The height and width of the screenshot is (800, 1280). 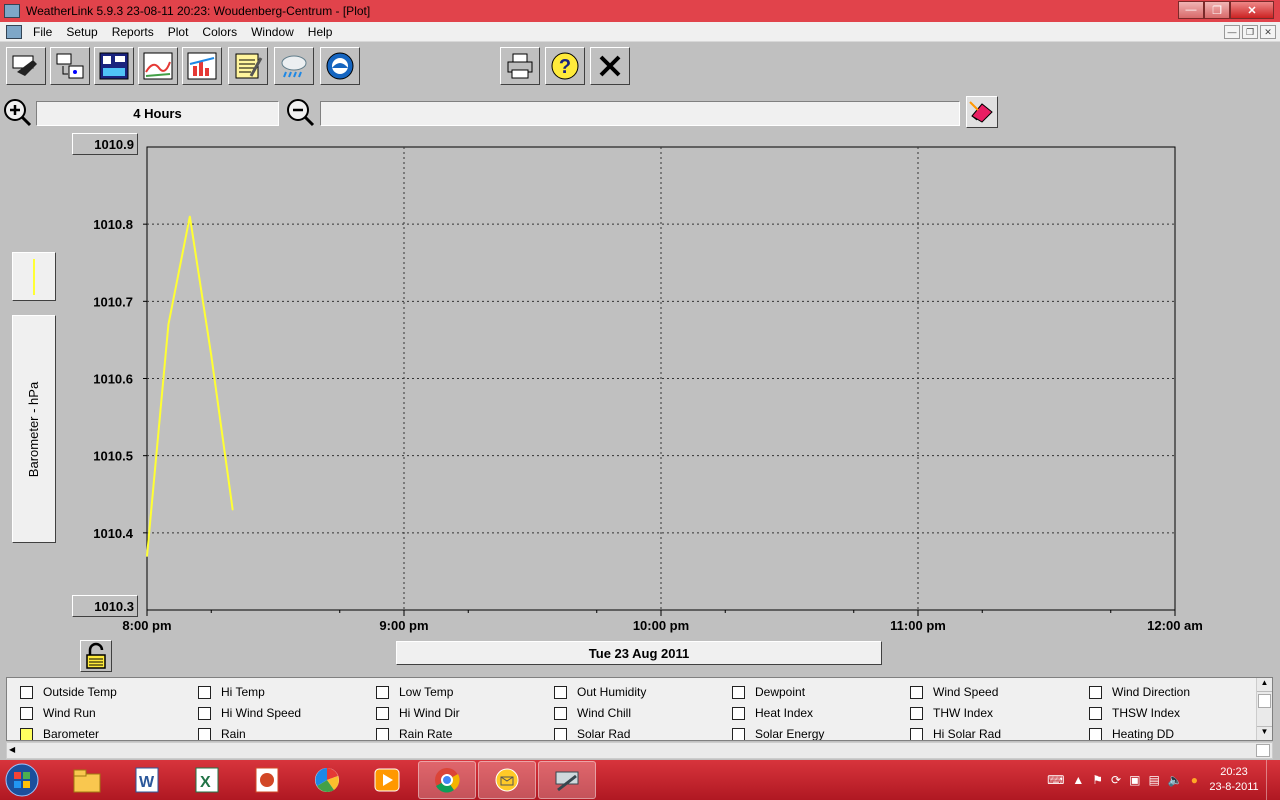 What do you see at coordinates (1232, 32) in the screenshot?
I see `mdi-minimize-button: —` at bounding box center [1232, 32].